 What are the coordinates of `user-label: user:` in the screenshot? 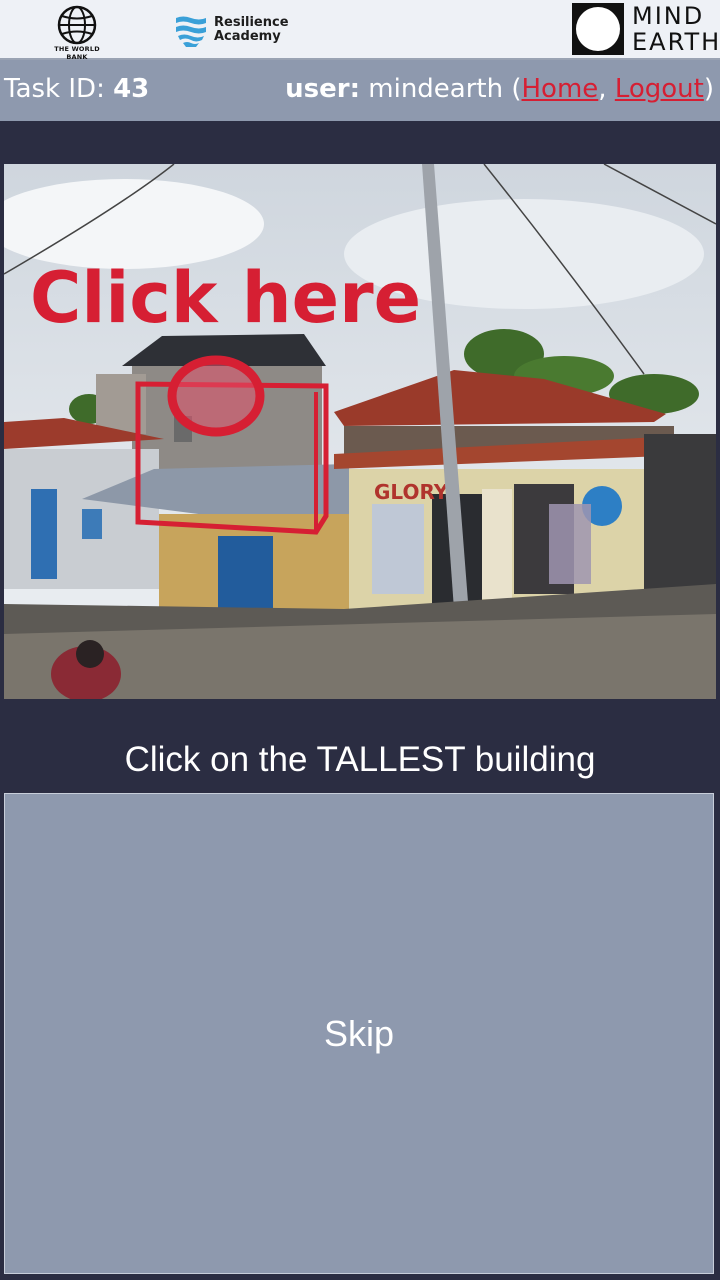 It's located at (322, 89).